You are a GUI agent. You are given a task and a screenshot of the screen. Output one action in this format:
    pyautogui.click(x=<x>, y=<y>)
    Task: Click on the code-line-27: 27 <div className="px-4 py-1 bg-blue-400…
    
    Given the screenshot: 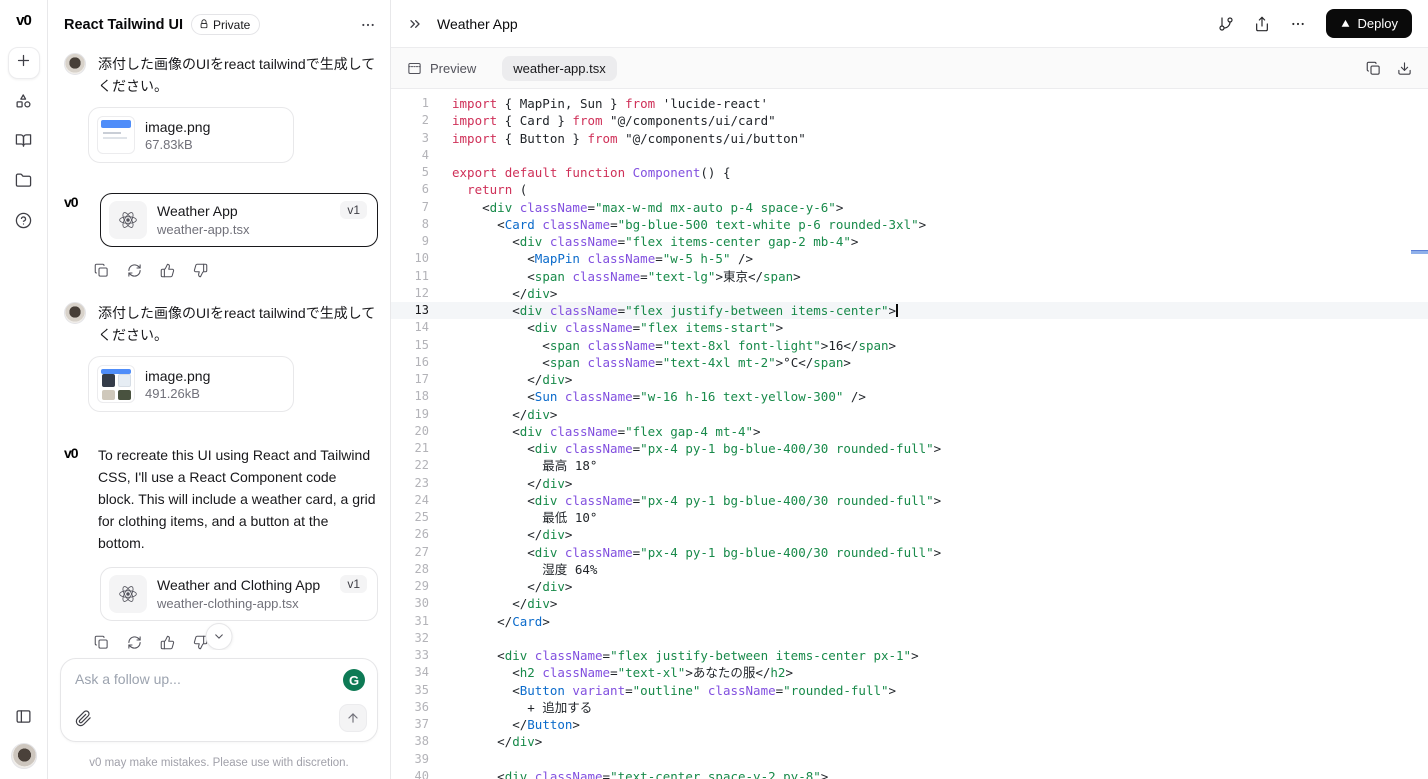 What is the action you would take?
    pyautogui.click(x=909, y=552)
    